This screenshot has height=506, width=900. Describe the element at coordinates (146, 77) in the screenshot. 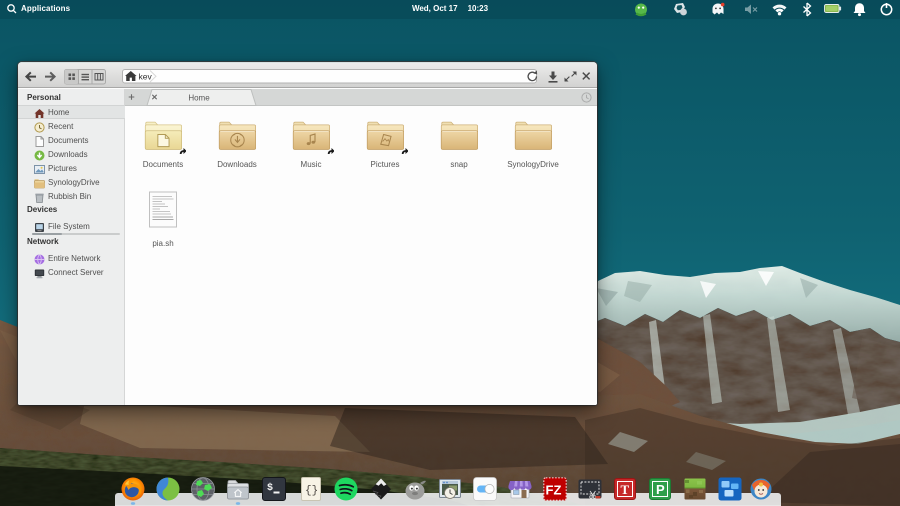

I see `svg-text: kev` at that location.